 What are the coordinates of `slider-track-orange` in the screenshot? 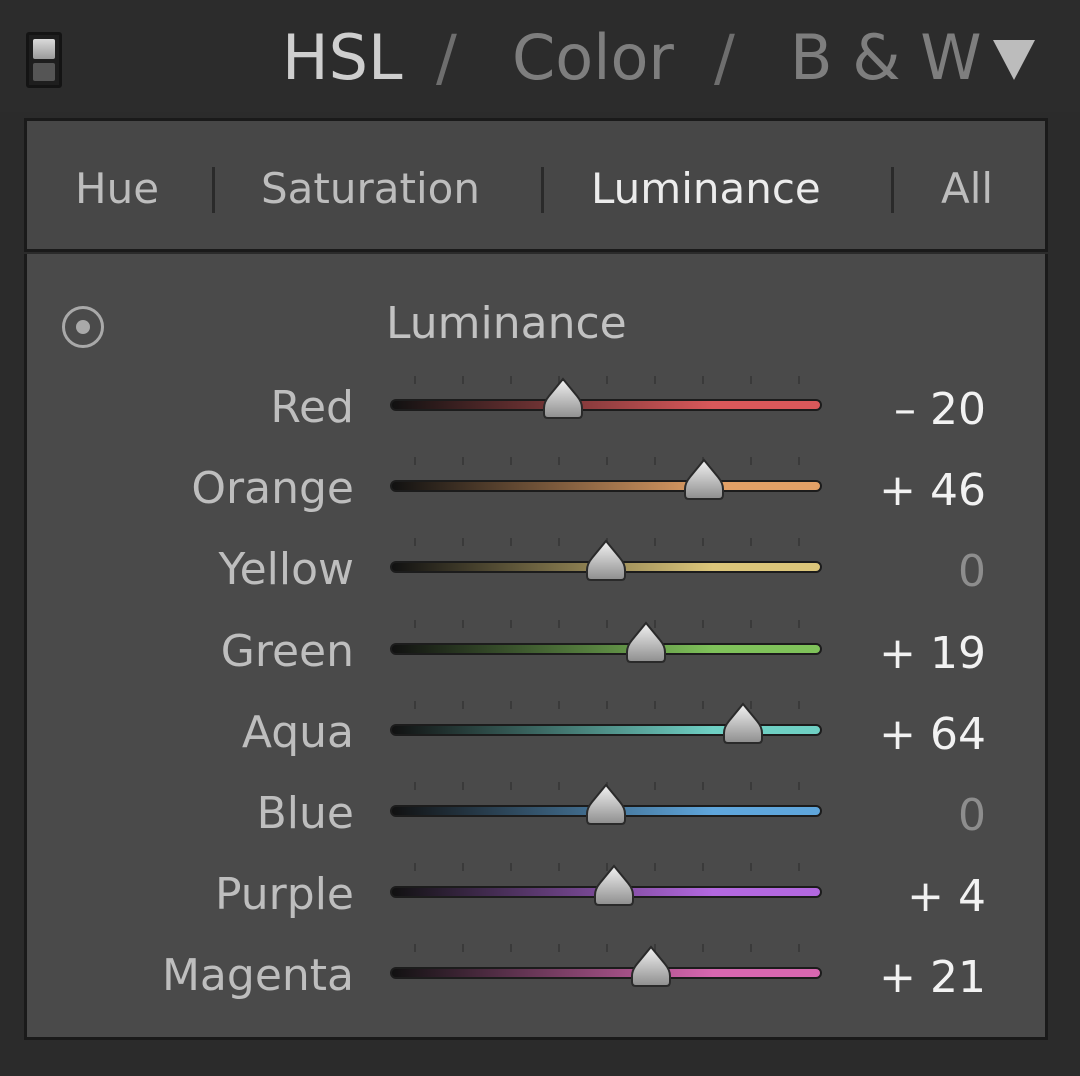 It's located at (606, 486).